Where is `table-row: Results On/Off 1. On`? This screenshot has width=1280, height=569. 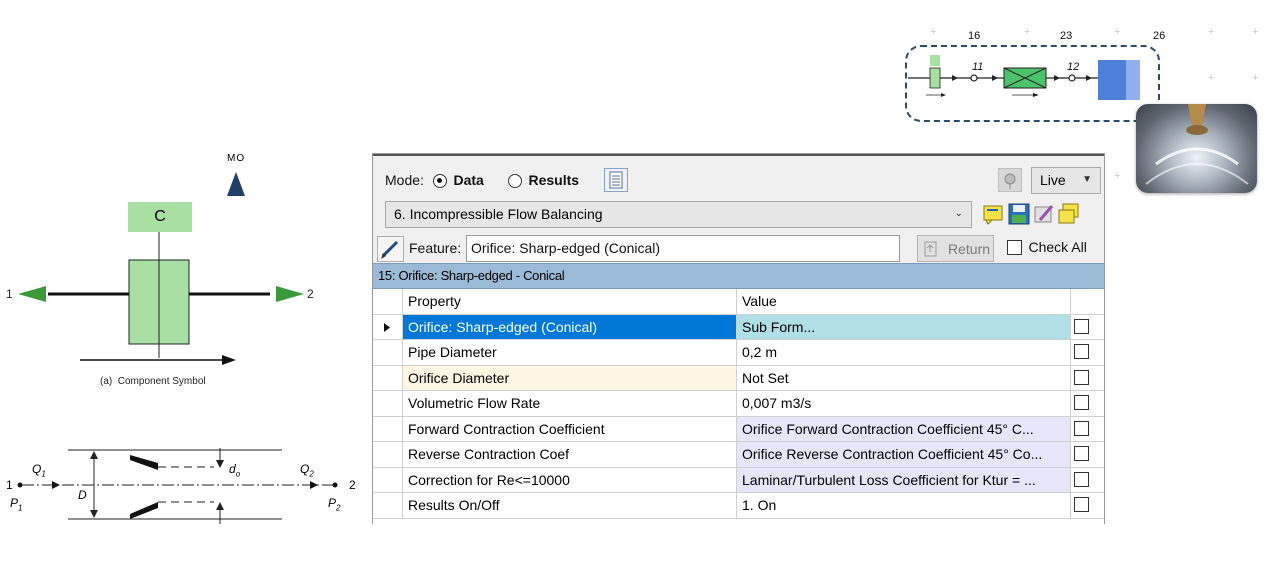 table-row: Results On/Off 1. On is located at coordinates (738, 506).